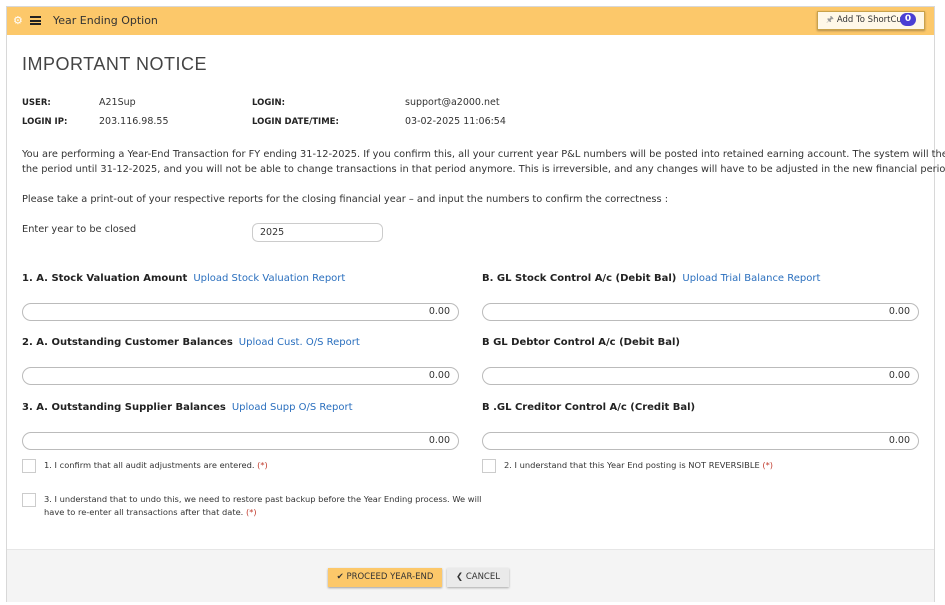  Describe the element at coordinates (292, 407) in the screenshot. I see `upload-supp-os-link: Upload Supp O/S Report` at that location.